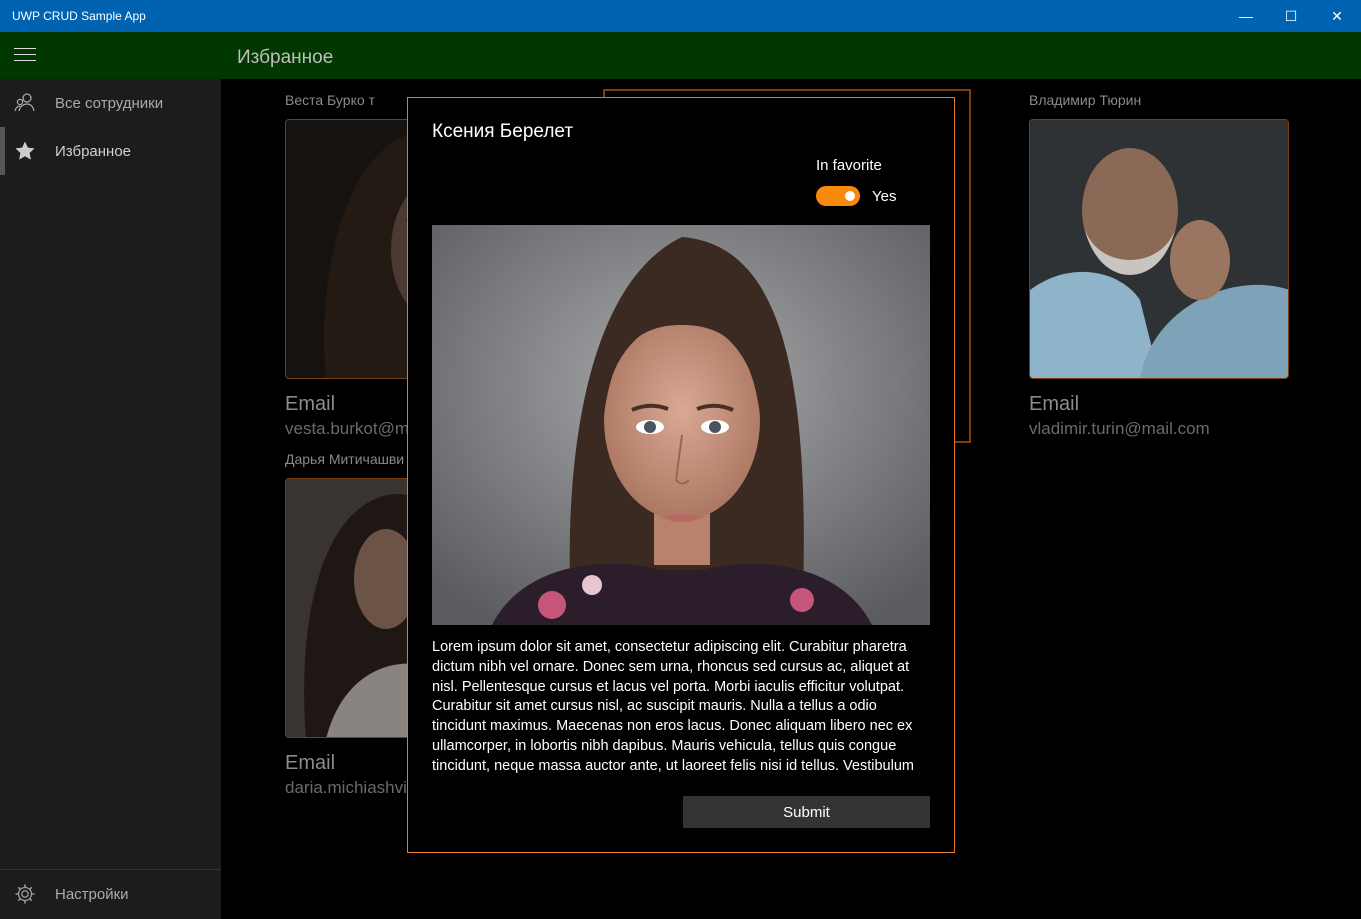  I want to click on nav-item-all-employees: Все сотрудники, so click(110, 103).